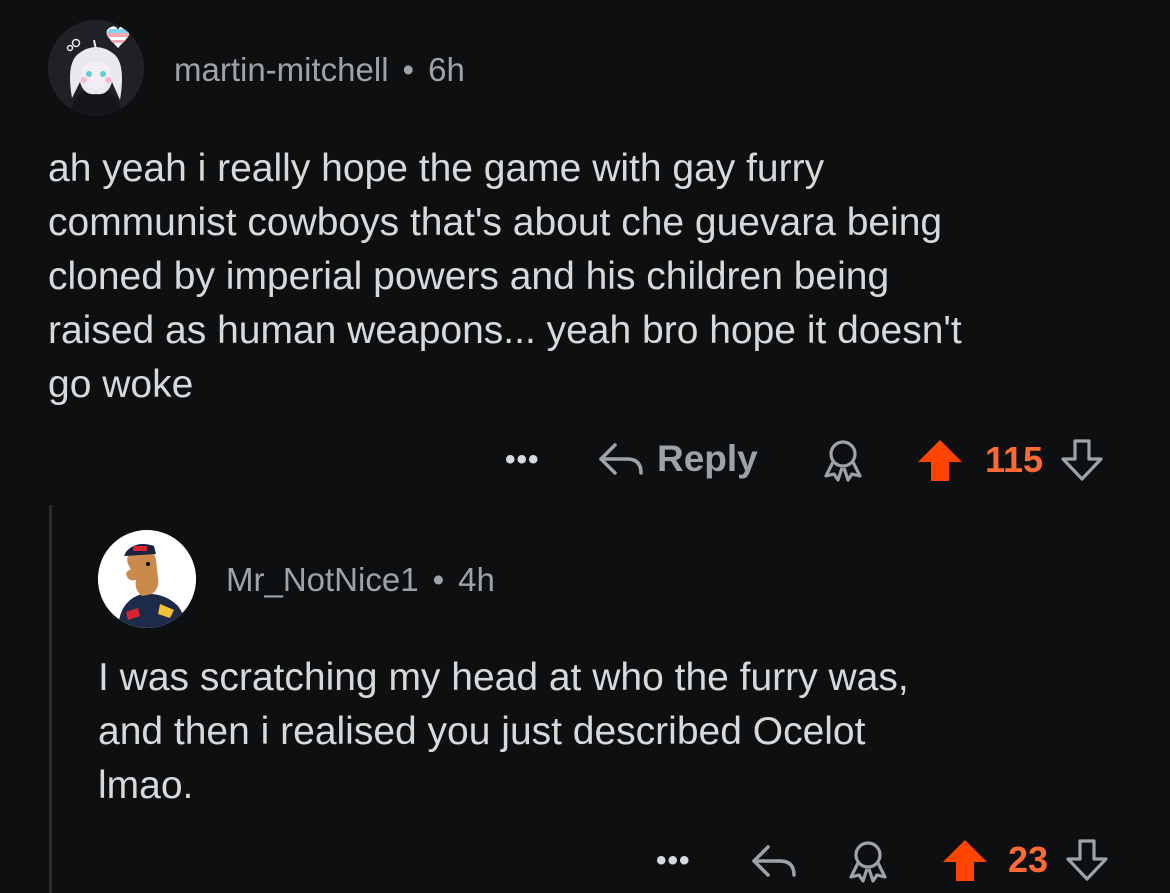 The height and width of the screenshot is (893, 1170). What do you see at coordinates (121, 384) in the screenshot?
I see `comment-text-line: go woke` at bounding box center [121, 384].